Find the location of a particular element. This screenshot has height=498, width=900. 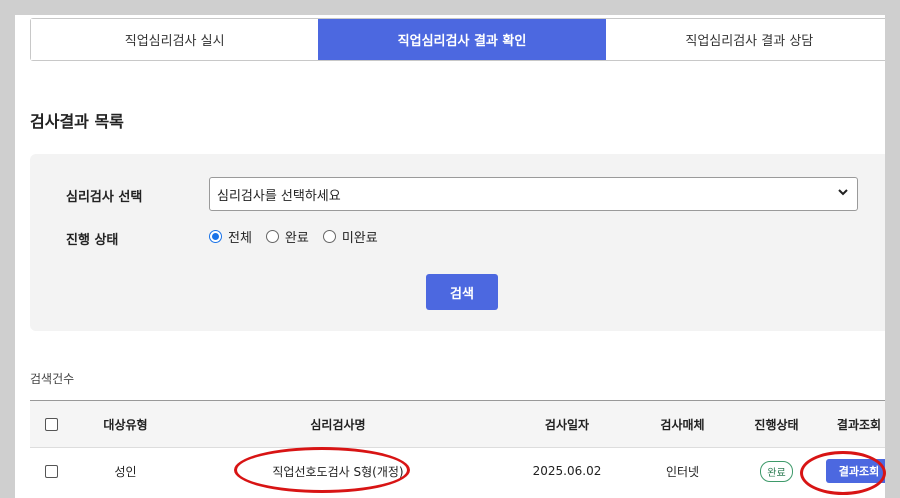

header-checkbox-cell is located at coordinates (51, 424).